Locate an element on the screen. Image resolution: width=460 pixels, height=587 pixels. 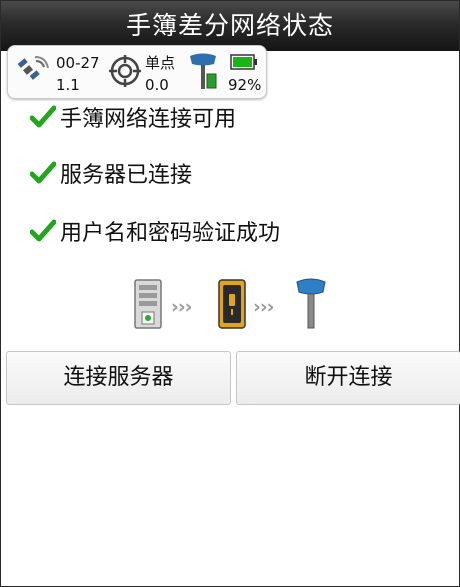
pdop-value: 1.1 is located at coordinates (68, 85).